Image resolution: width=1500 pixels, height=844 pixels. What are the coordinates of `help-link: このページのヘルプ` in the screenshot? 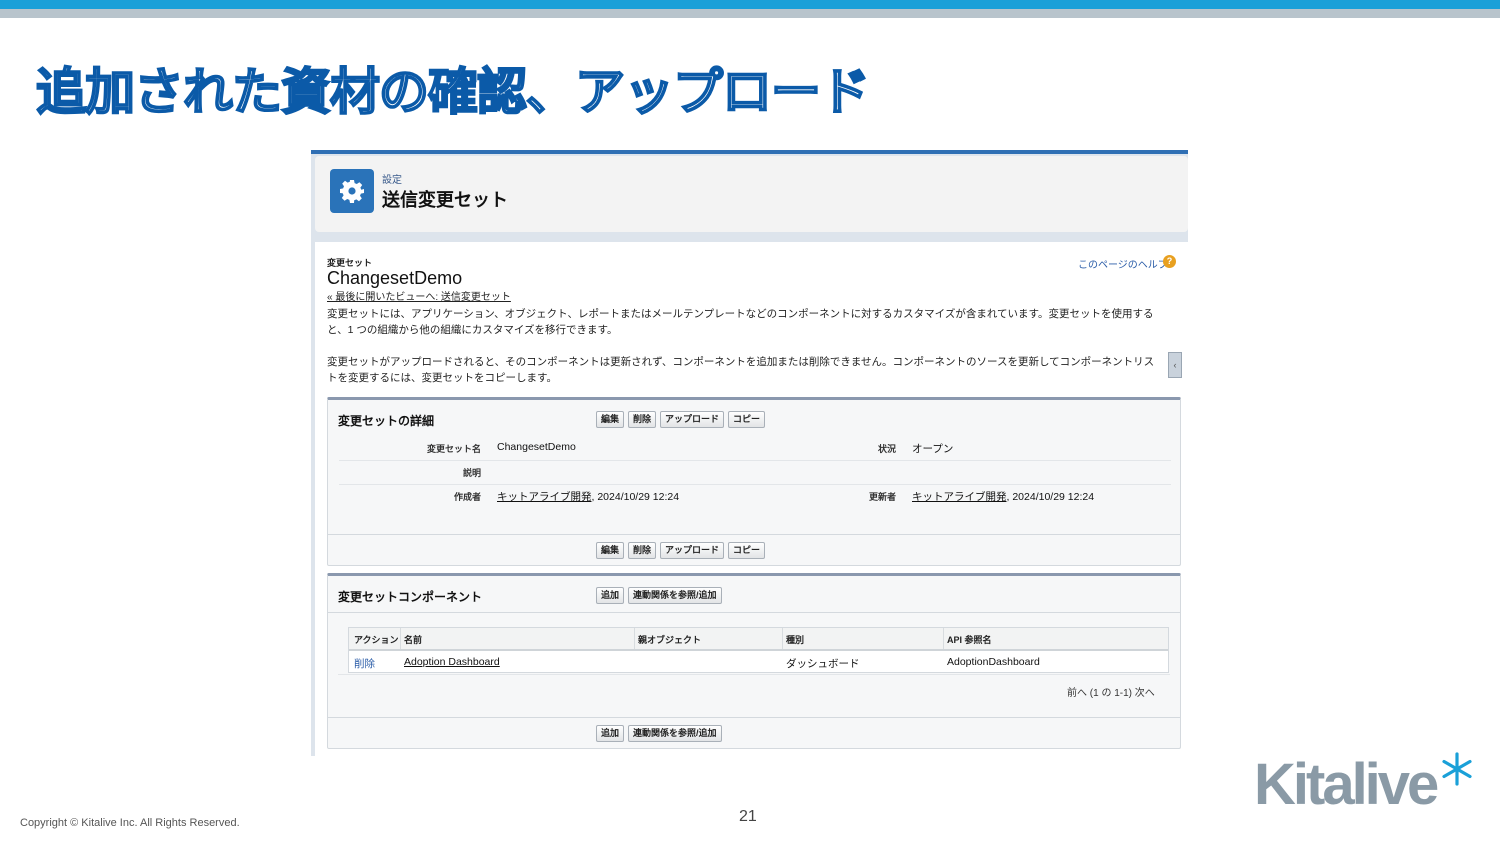 It's located at (1123, 263).